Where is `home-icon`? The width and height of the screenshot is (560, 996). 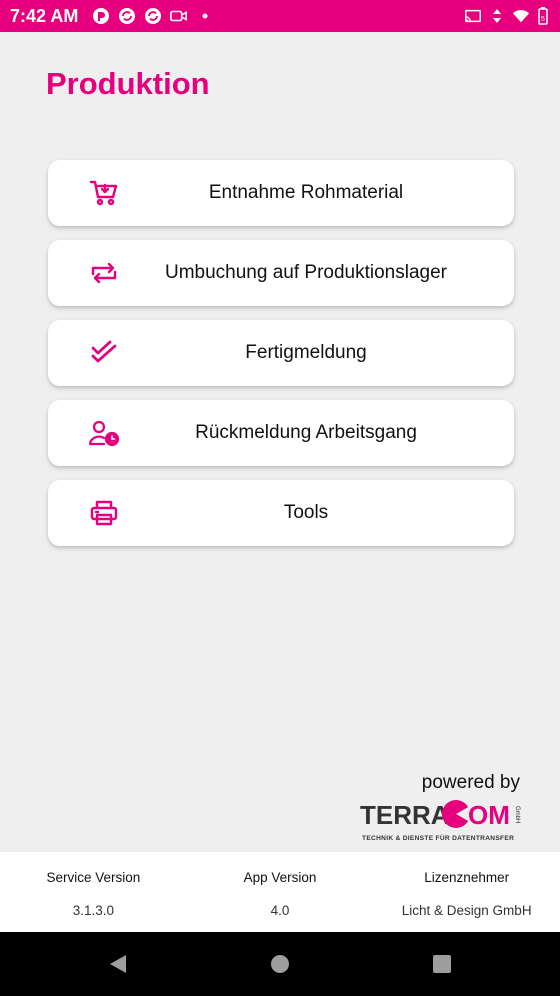 home-icon is located at coordinates (280, 964).